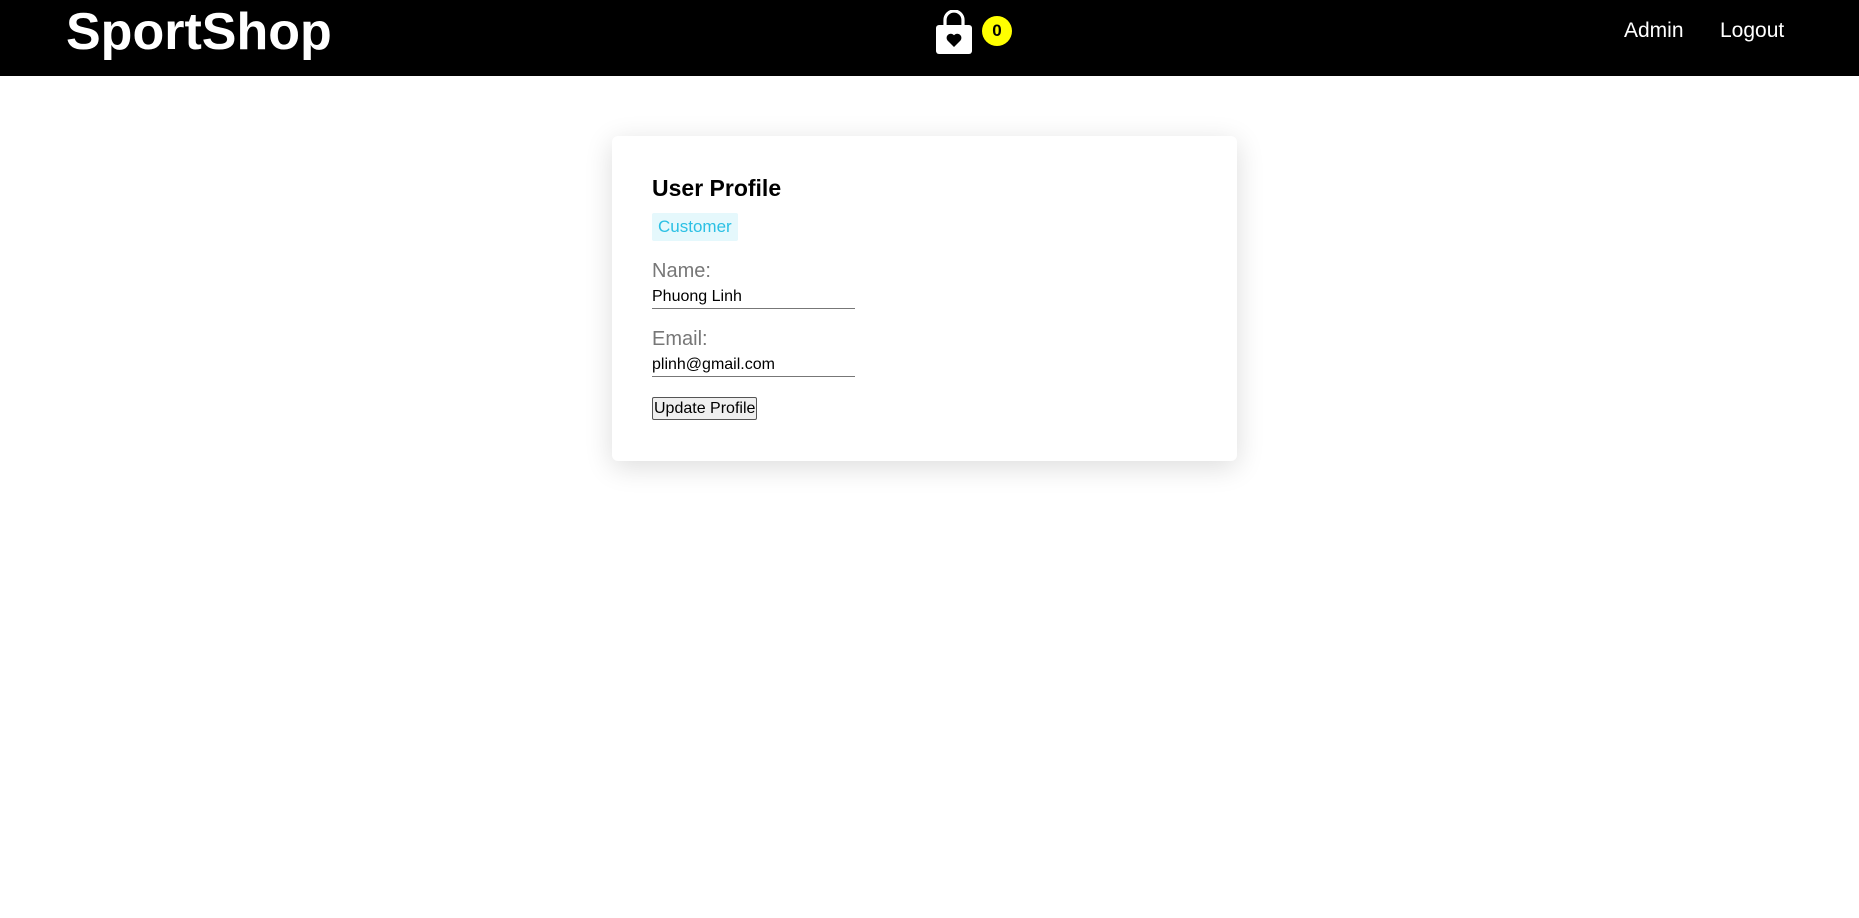 Image resolution: width=1859 pixels, height=918 pixels. I want to click on brand-logo: SportShop, so click(199, 32).